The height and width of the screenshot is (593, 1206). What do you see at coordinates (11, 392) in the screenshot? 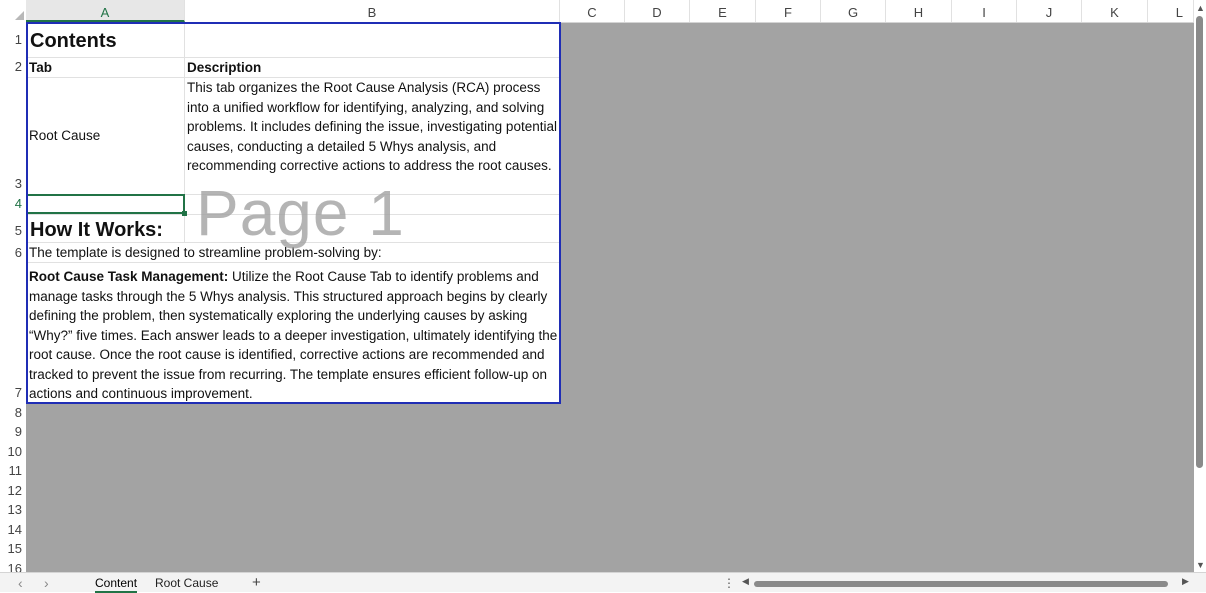
I see `row-header-7: 7` at bounding box center [11, 392].